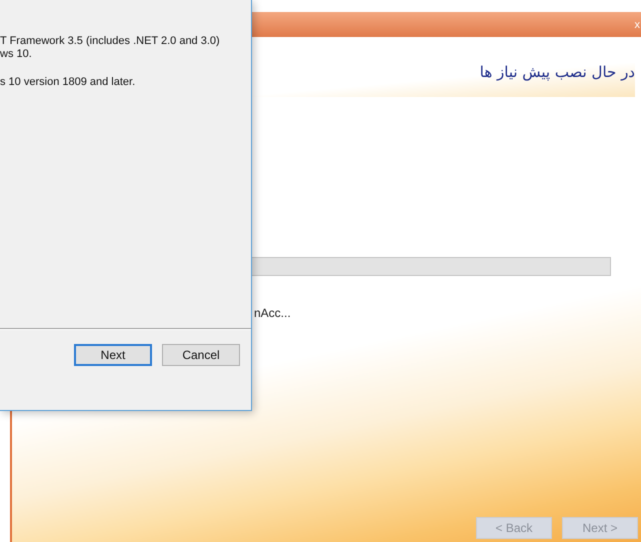 Image resolution: width=641 pixels, height=542 pixels. What do you see at coordinates (636, 24) in the screenshot?
I see `close-button: x` at bounding box center [636, 24].